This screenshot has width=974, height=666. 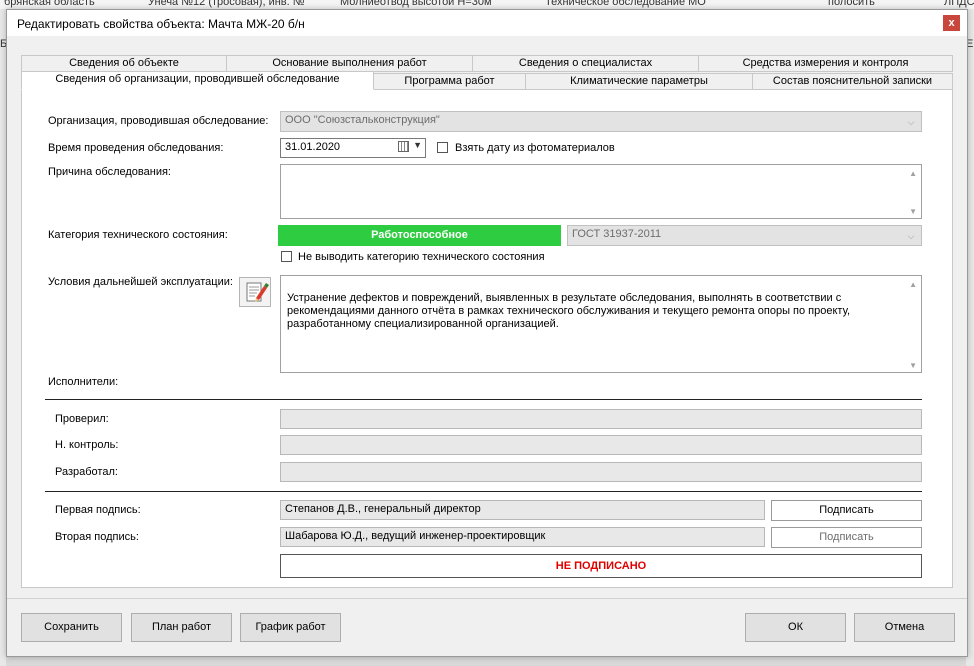 I want to click on edit-text-button, so click(x=255, y=292).